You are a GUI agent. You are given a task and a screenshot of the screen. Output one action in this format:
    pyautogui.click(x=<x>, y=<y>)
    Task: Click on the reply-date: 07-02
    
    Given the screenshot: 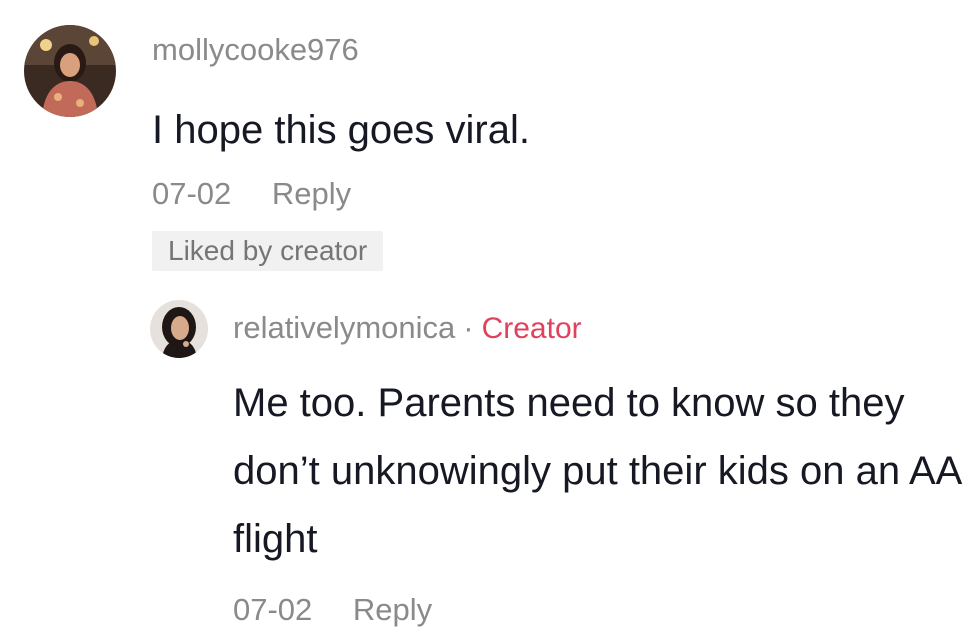 What is the action you would take?
    pyautogui.click(x=273, y=609)
    